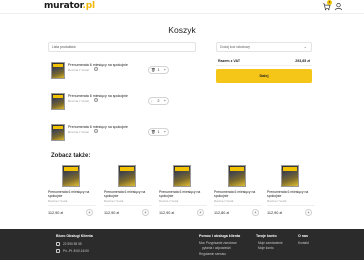  What do you see at coordinates (235, 47) in the screenshot?
I see `discount-code-placeholder: Dodaj kod rabatowy` at bounding box center [235, 47].